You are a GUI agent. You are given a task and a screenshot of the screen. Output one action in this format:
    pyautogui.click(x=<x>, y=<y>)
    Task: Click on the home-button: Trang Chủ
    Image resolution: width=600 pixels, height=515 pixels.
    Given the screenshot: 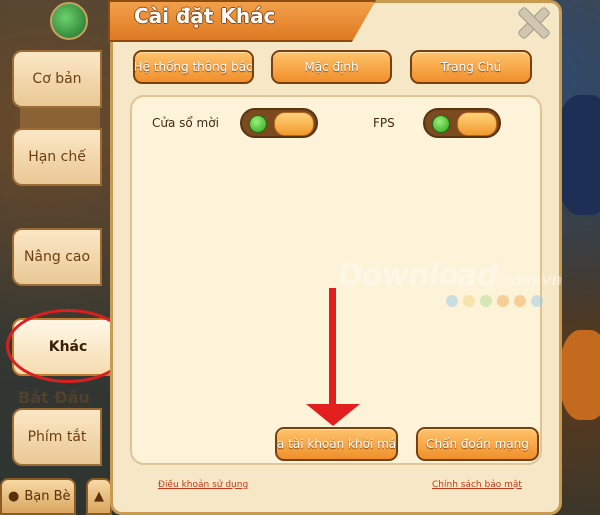 What is the action you would take?
    pyautogui.click(x=471, y=67)
    